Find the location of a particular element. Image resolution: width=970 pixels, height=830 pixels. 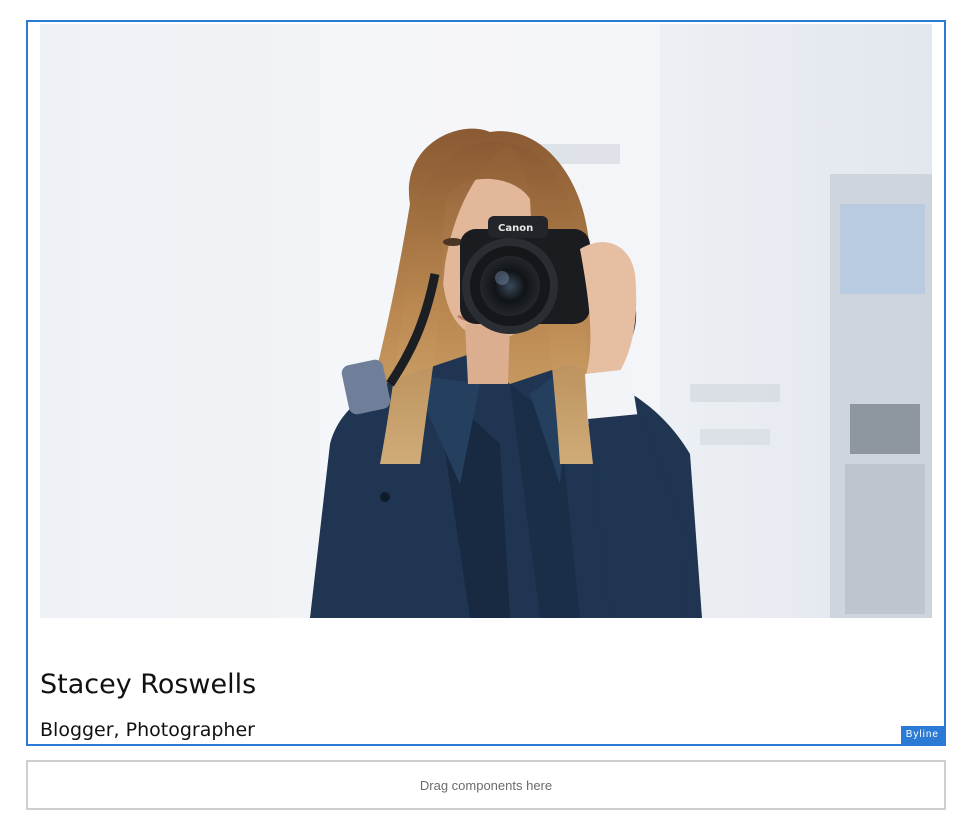

drop-zone-placeholder: Drag components here is located at coordinates (486, 785).